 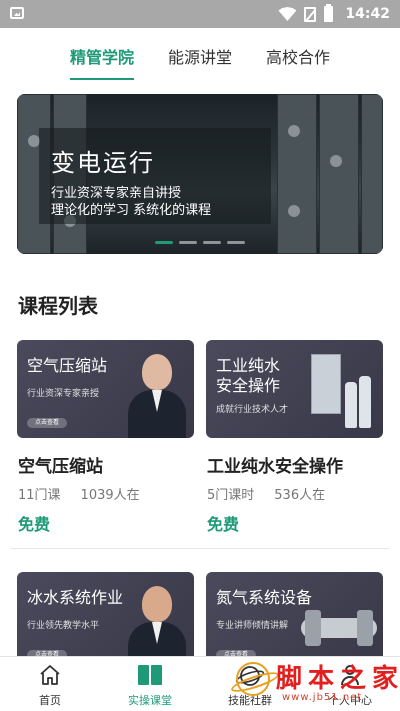 What do you see at coordinates (63, 626) in the screenshot?
I see `thumb-desc: 行业领先教学水平` at bounding box center [63, 626].